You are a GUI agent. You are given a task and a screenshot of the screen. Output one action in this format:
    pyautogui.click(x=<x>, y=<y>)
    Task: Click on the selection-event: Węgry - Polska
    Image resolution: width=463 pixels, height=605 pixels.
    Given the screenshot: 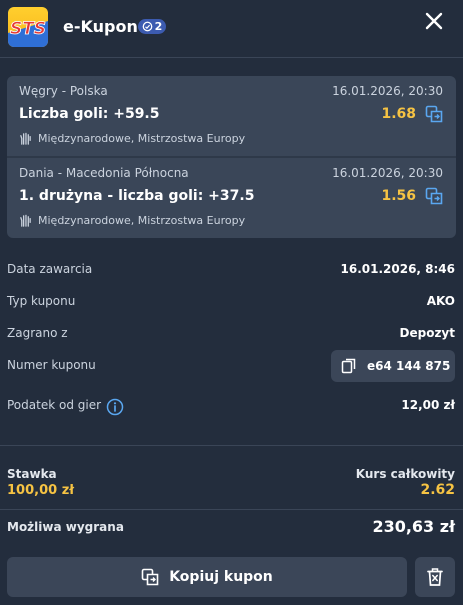 What is the action you would take?
    pyautogui.click(x=63, y=91)
    